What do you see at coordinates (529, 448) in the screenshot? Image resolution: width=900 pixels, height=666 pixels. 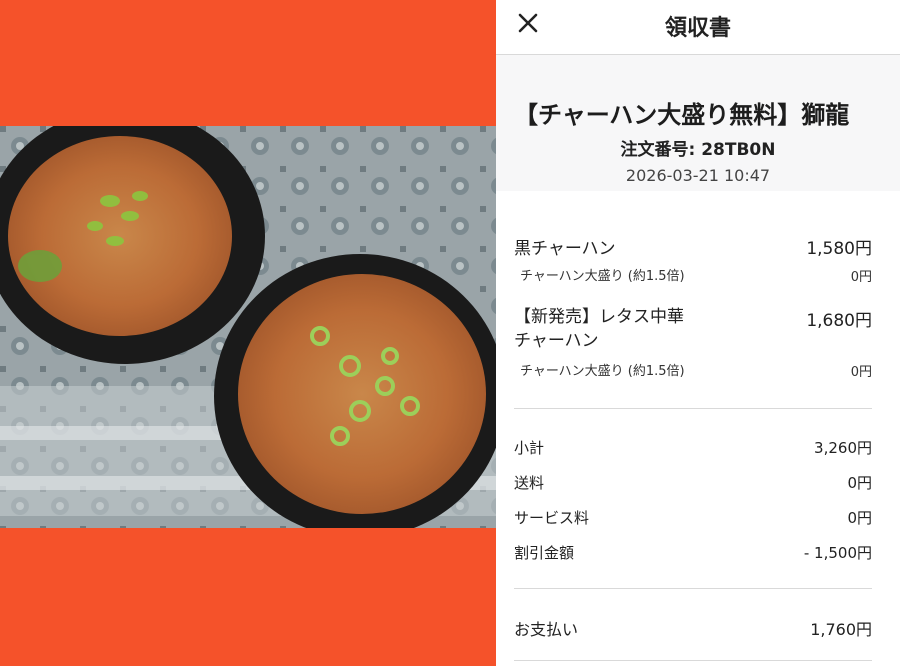 I see `subtotal-label: 小計` at bounding box center [529, 448].